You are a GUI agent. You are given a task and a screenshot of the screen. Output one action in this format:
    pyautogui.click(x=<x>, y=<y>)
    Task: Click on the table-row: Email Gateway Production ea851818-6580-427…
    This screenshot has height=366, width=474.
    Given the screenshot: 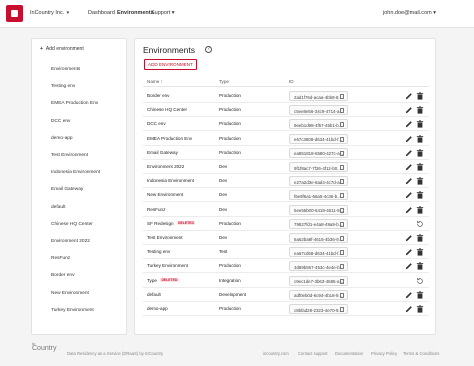 What is the action you would take?
    pyautogui.click(x=286, y=153)
    